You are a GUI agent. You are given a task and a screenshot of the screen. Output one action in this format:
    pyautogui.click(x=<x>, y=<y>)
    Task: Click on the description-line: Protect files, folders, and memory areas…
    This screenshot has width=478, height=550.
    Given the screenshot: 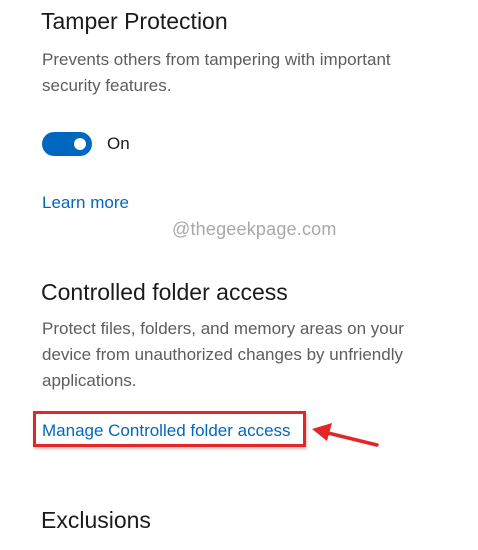 What is the action you would take?
    pyautogui.click(x=223, y=328)
    